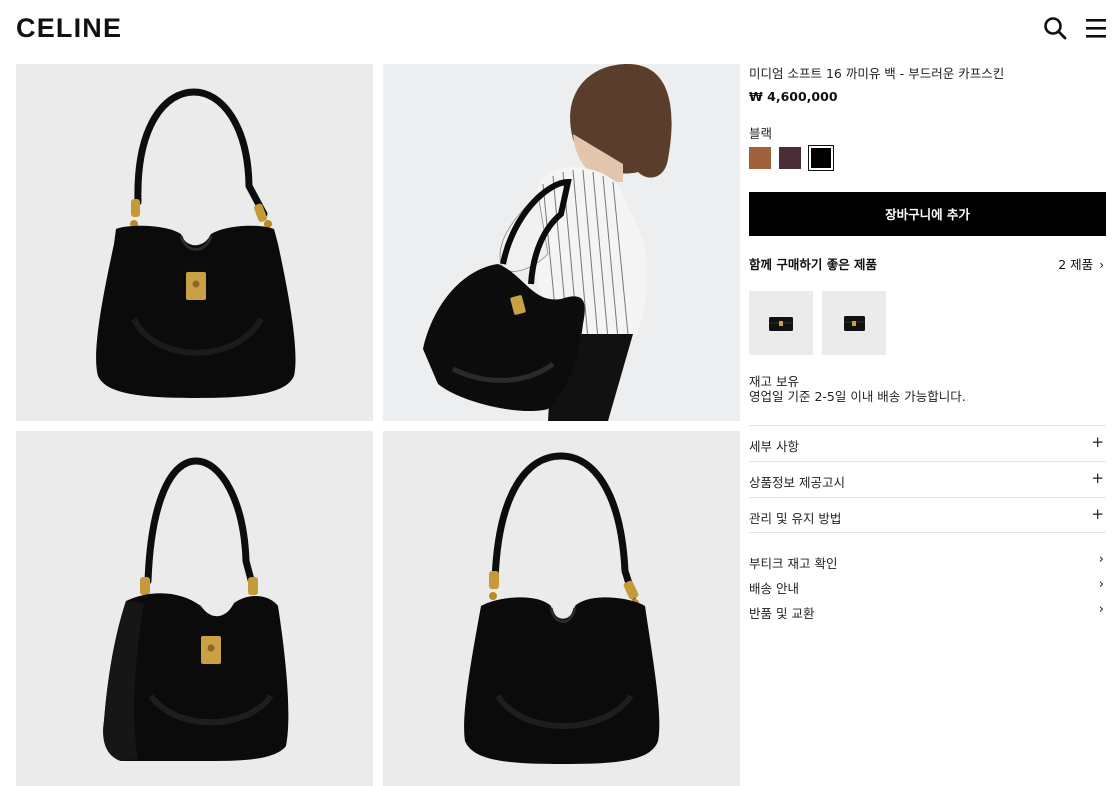 The image size is (1115, 786). I want to click on link-shipping-info: 배송 안내 ›, so click(927, 589).